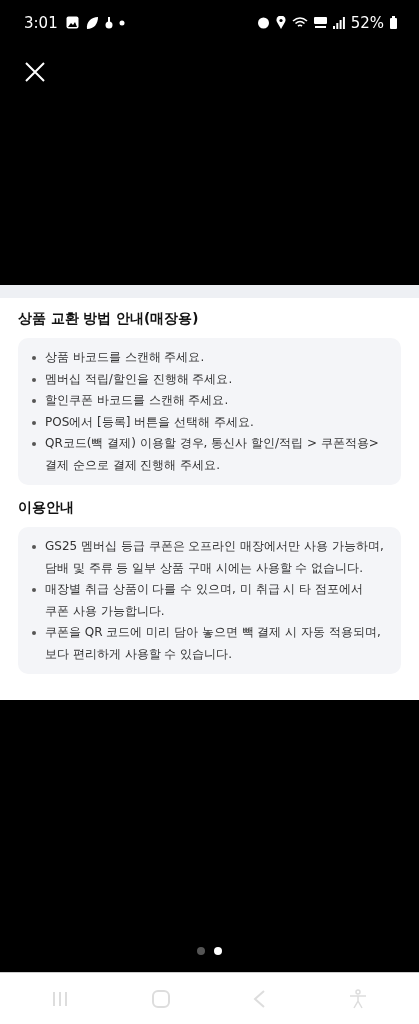  I want to click on dot-icon, so click(121, 22).